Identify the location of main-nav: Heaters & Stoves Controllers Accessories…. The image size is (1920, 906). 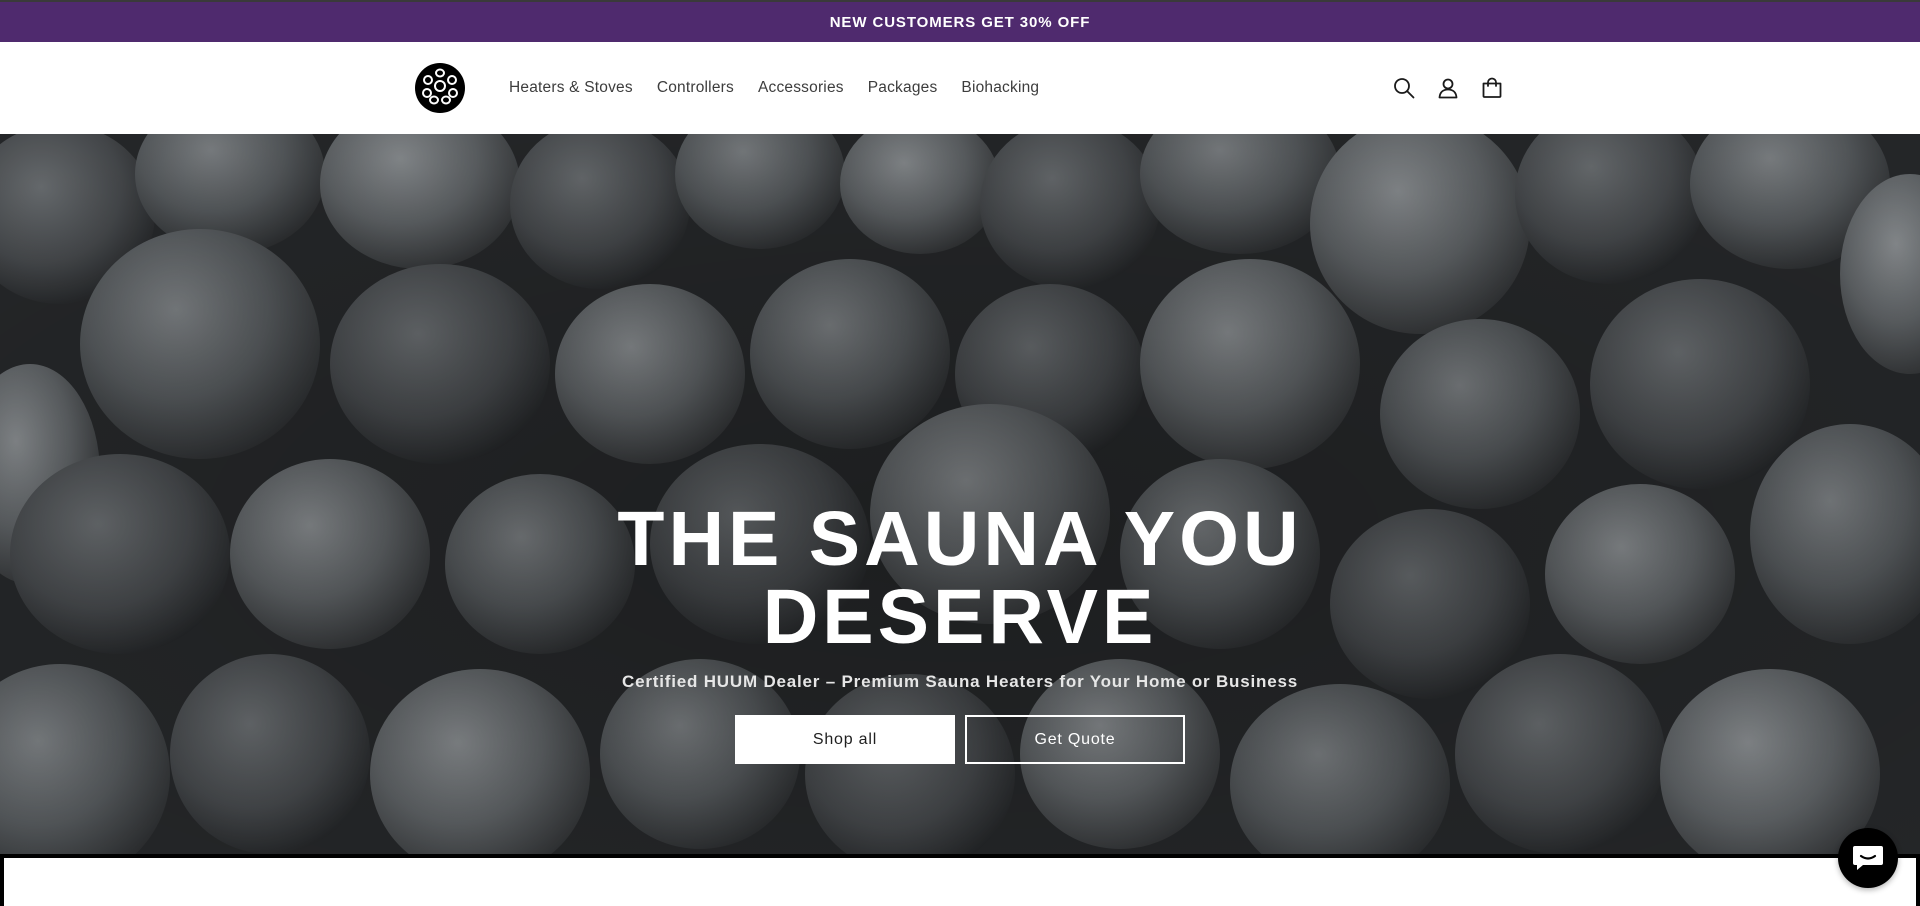
(786, 88).